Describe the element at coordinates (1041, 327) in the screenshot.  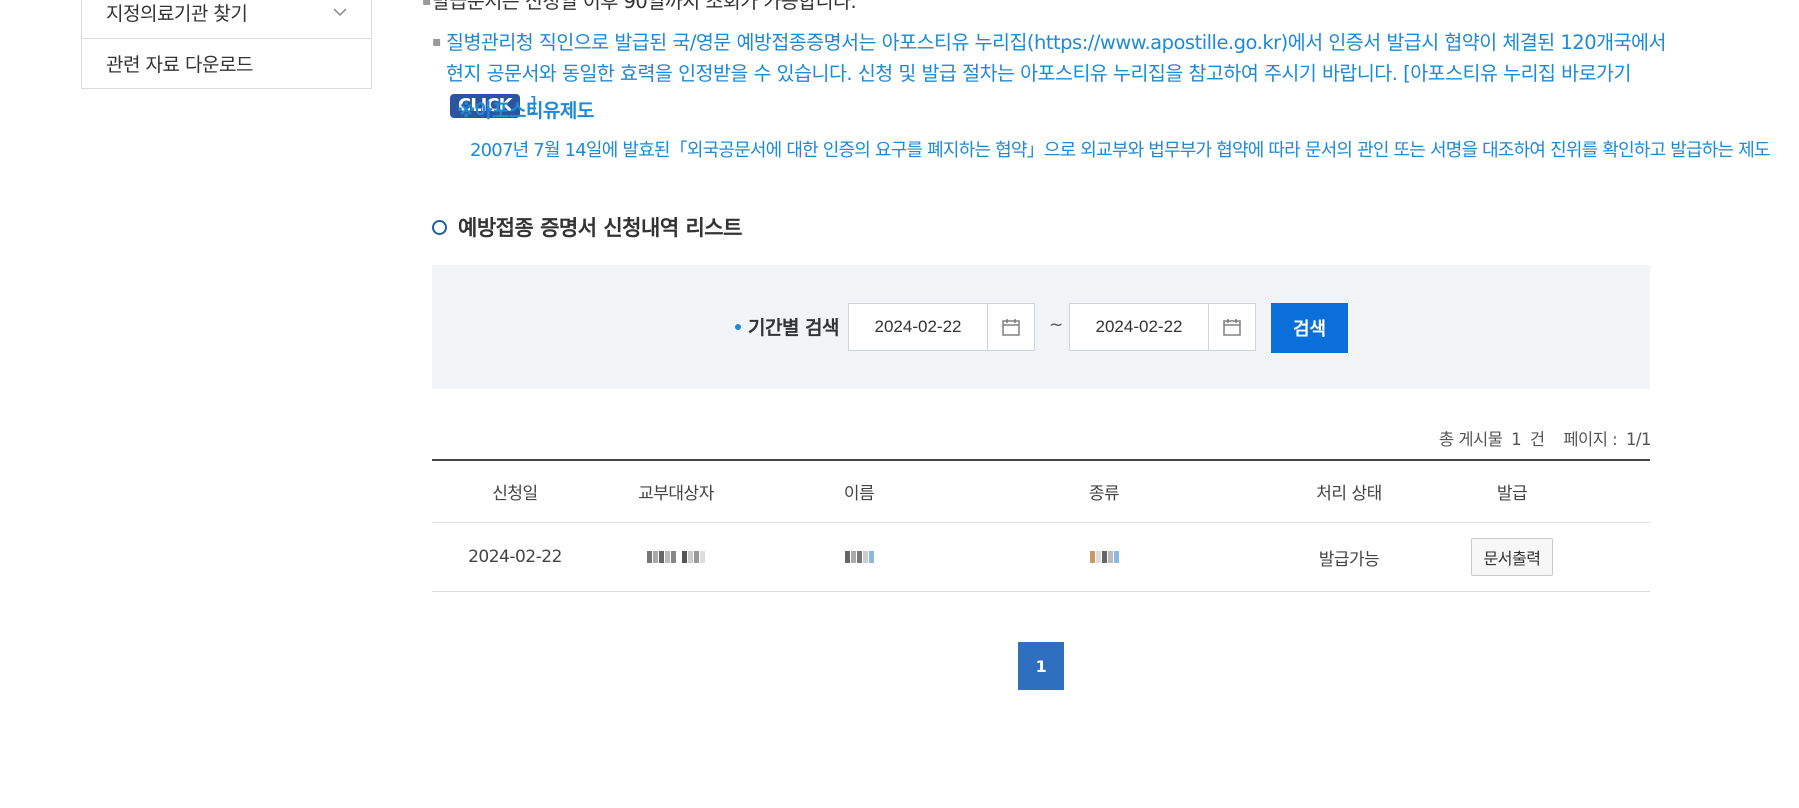
I see `search-panel: 기간별 검색 ~ 검색` at that location.